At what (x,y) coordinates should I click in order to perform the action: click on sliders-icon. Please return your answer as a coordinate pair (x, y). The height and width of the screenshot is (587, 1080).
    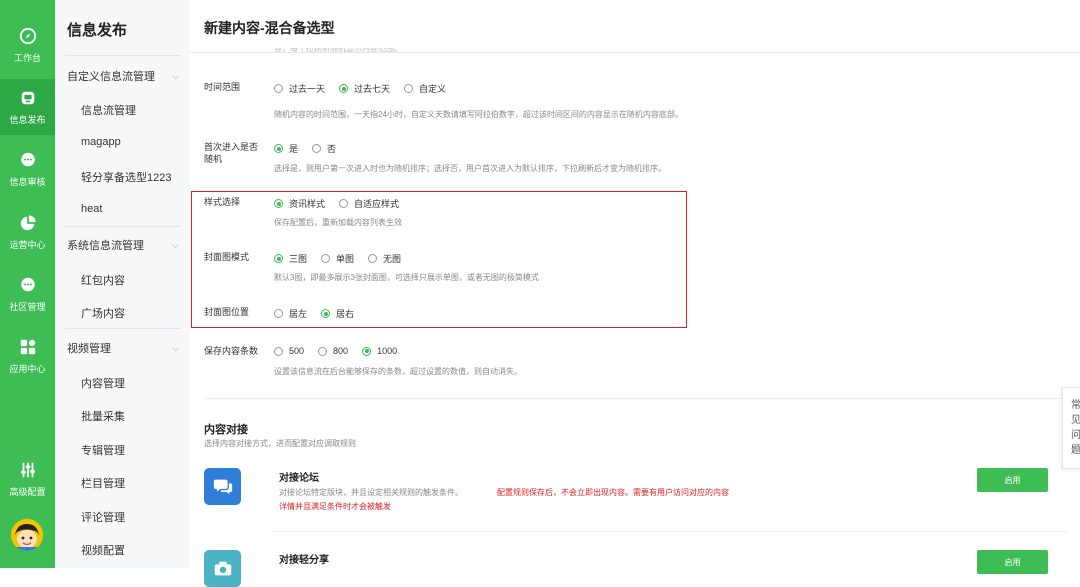
    Looking at the image, I should click on (27, 469).